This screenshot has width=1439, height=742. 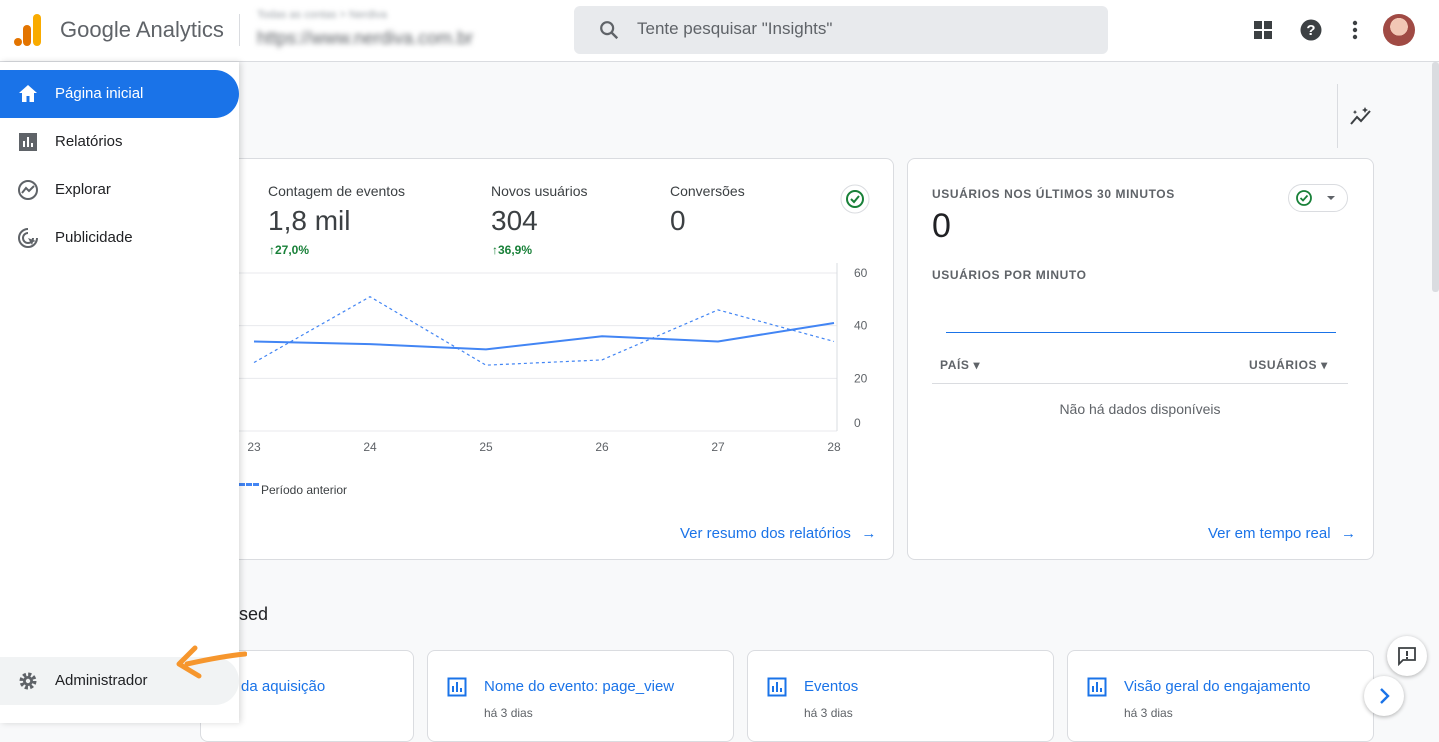 I want to click on comparison-dropdown, so click(x=1318, y=198).